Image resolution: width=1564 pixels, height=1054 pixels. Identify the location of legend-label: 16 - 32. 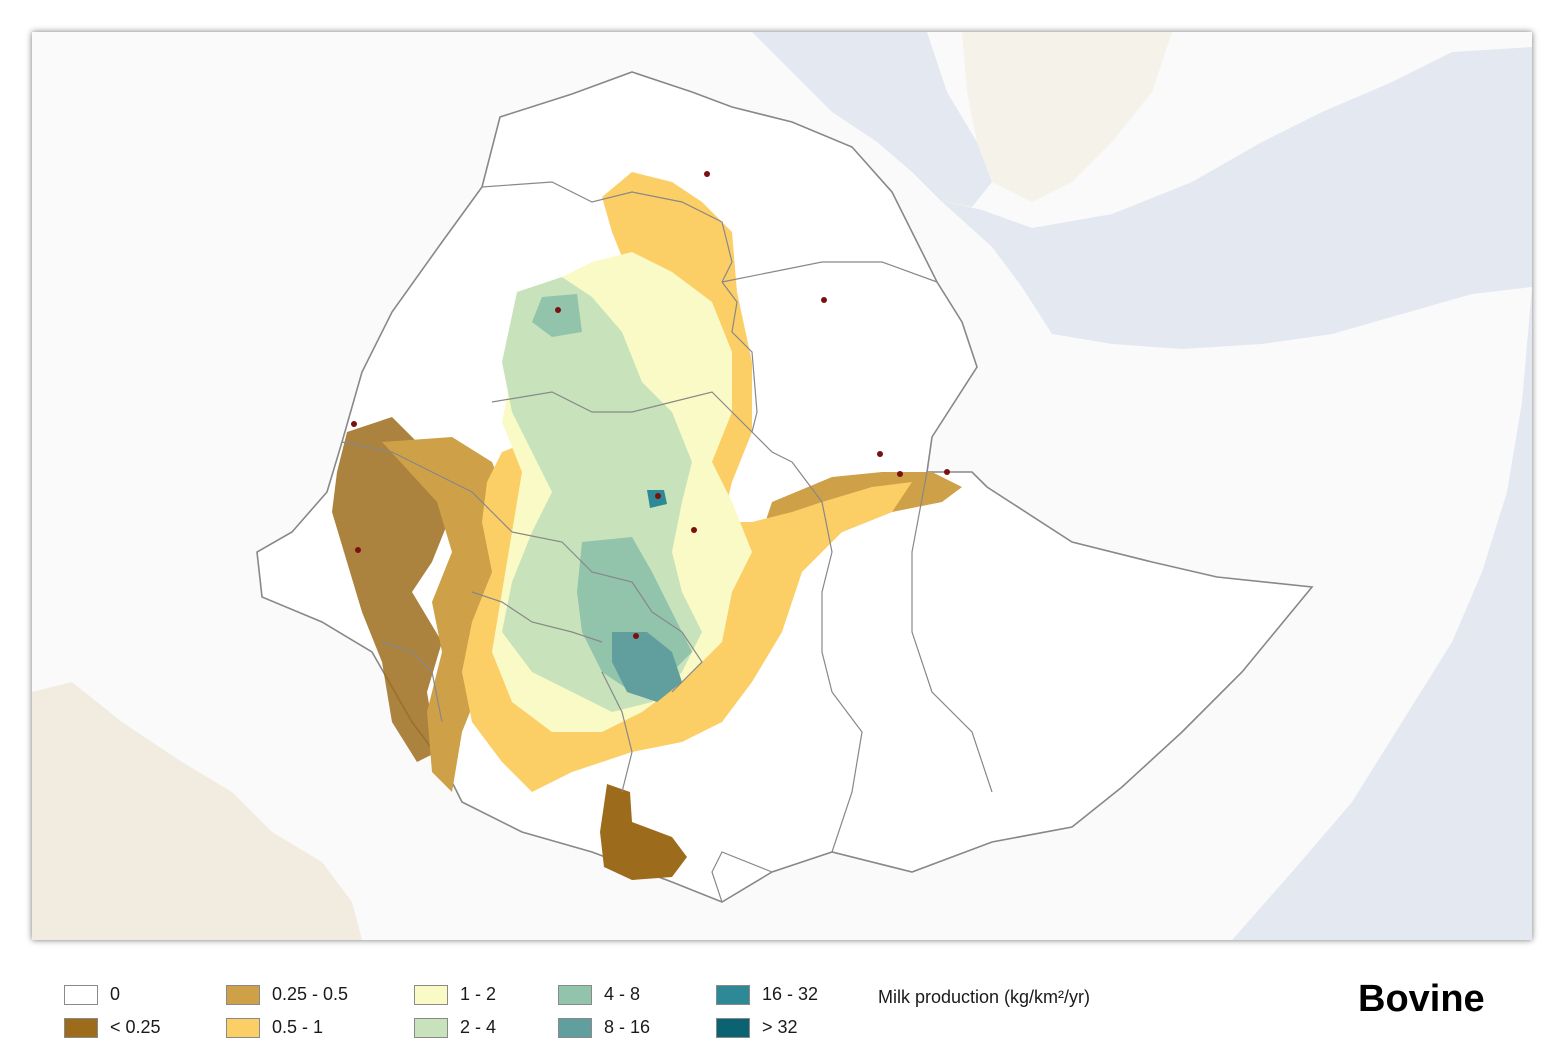
(790, 994).